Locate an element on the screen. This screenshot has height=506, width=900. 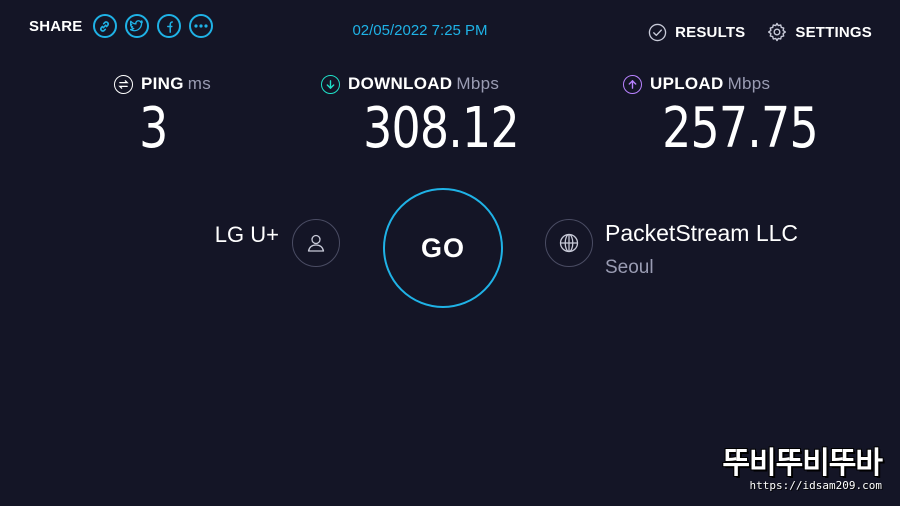
ping-metric: PING ms 3 is located at coordinates (163, 117).